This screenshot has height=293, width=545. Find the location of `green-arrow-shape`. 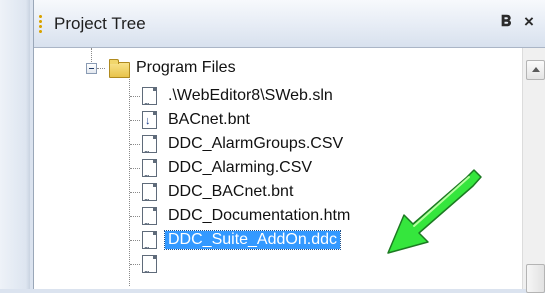

green-arrow-shape is located at coordinates (434, 211).